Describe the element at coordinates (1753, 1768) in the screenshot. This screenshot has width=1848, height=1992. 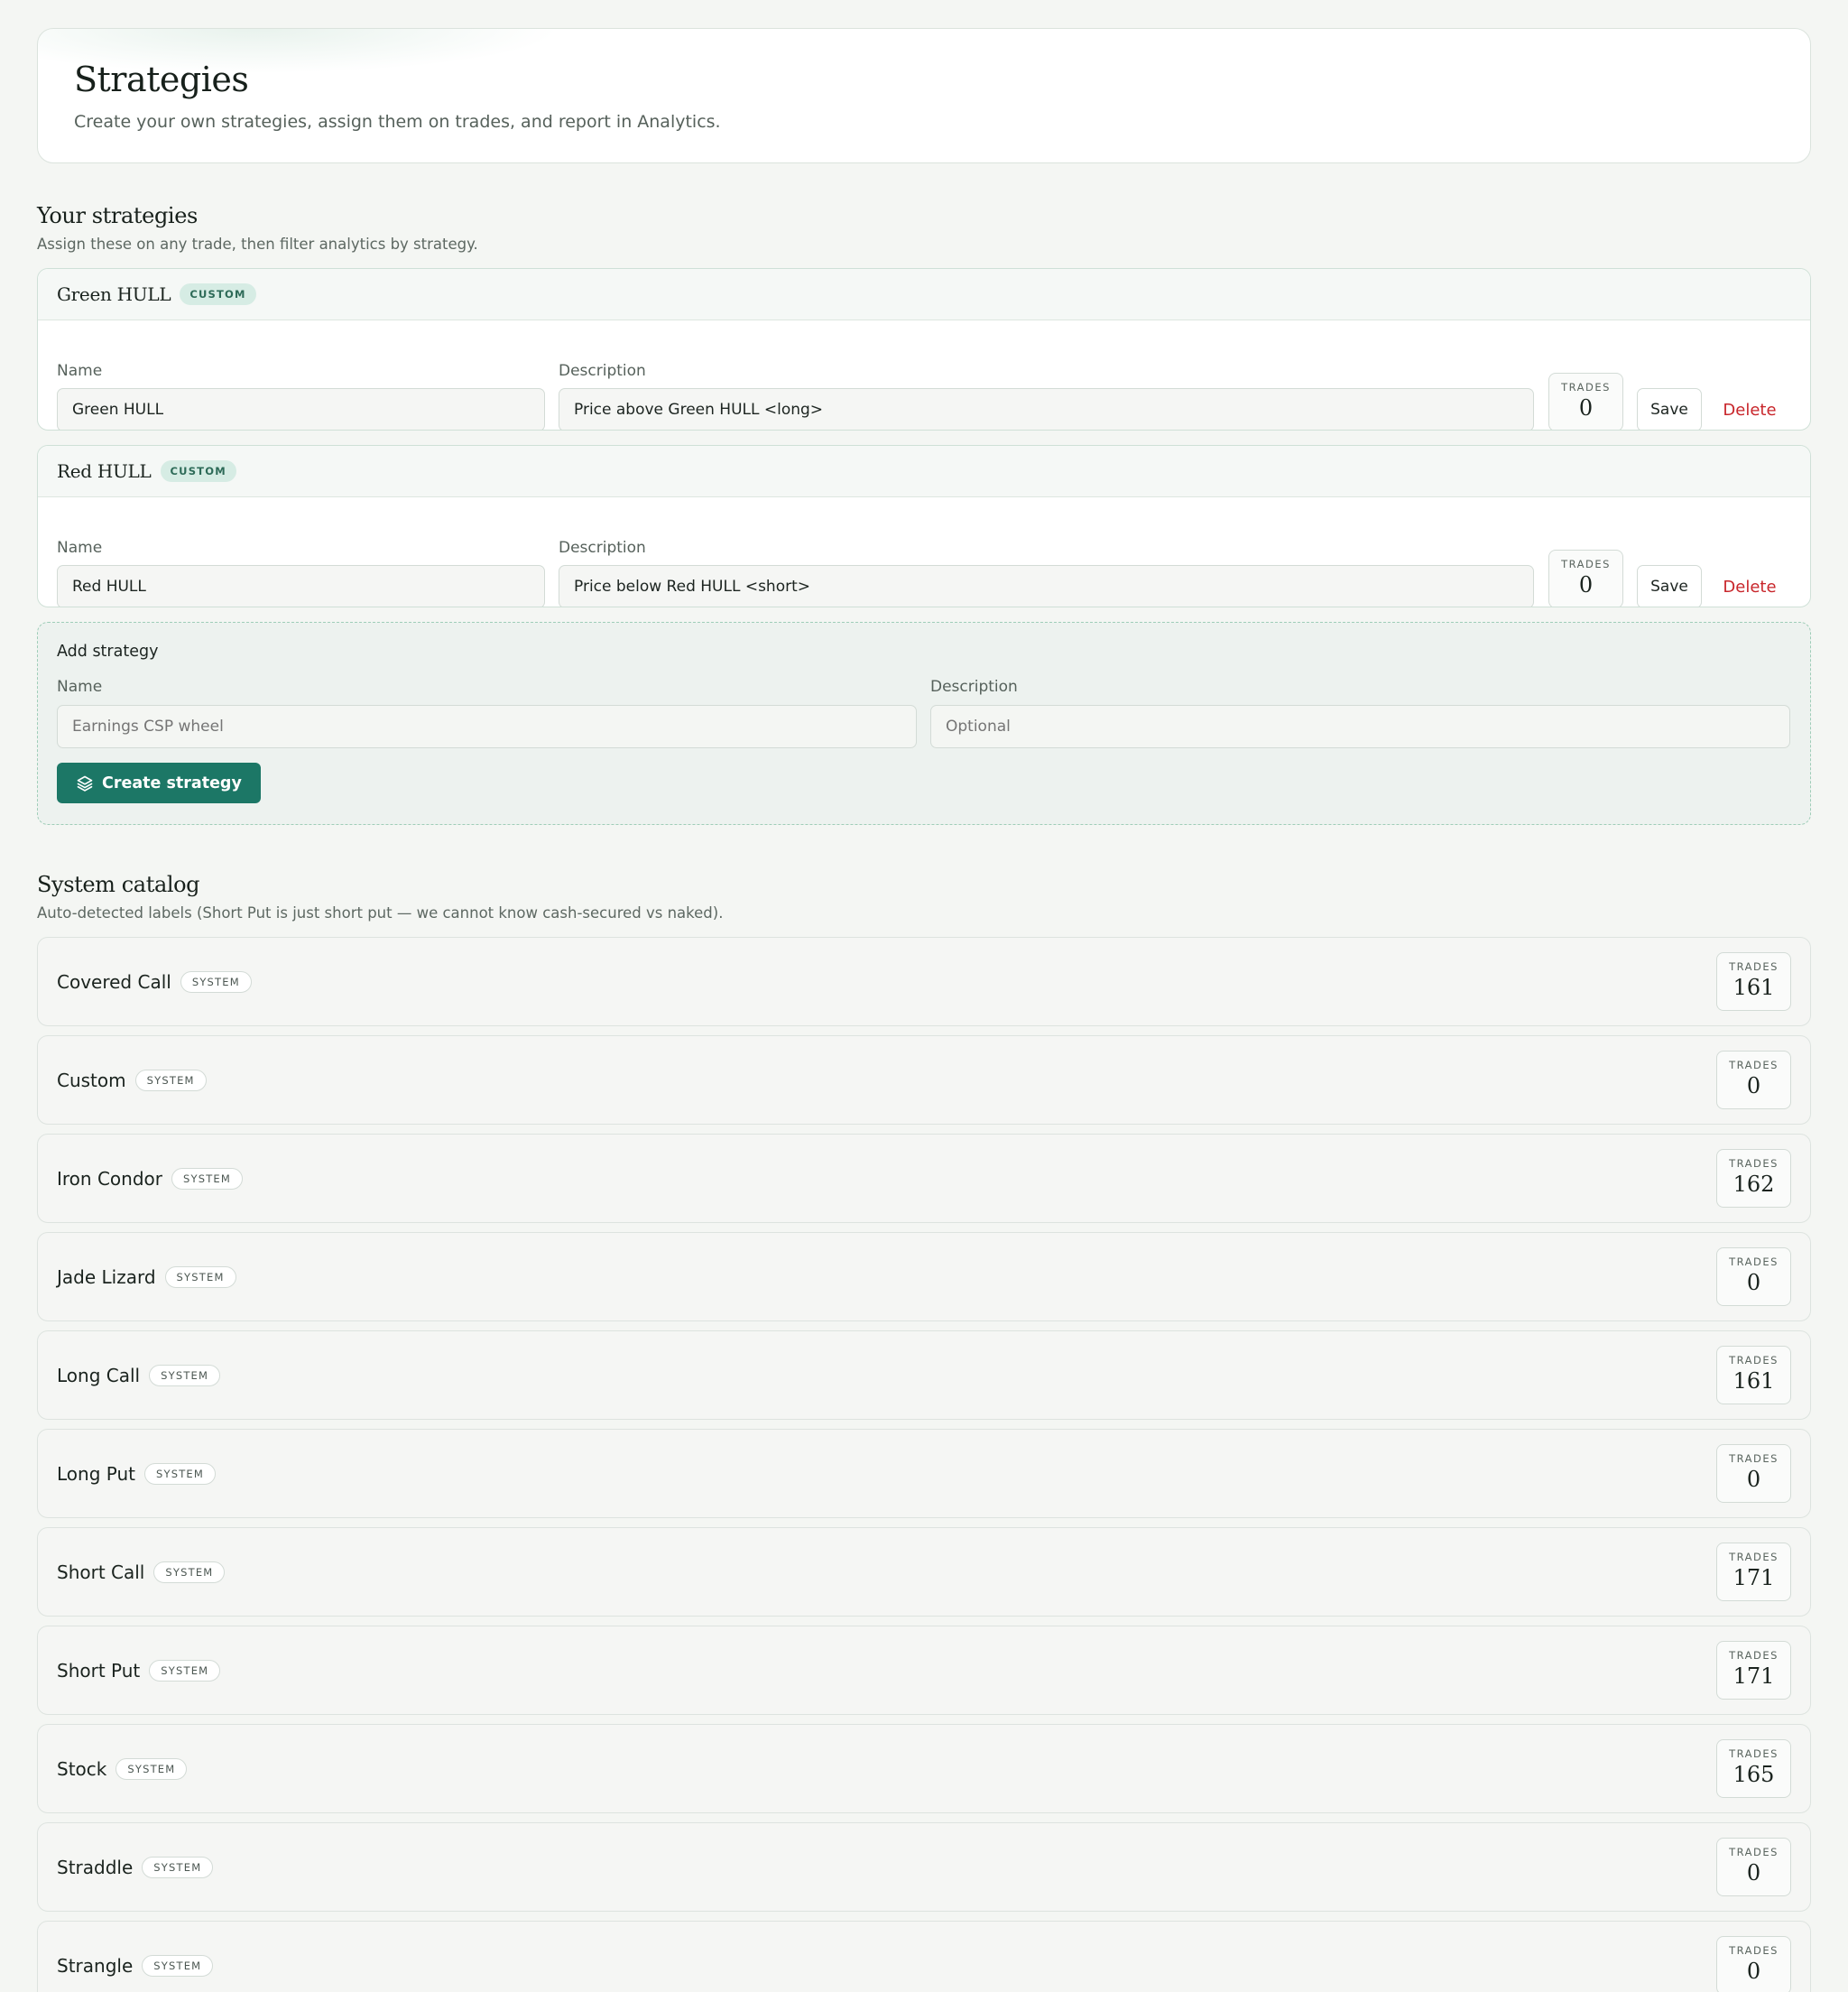
I see `trades-count-box: TRADES 165` at that location.